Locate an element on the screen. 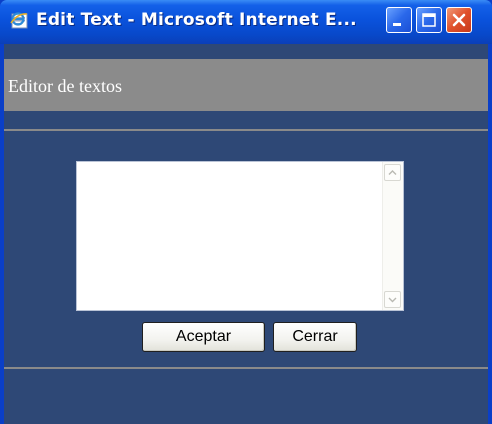 This screenshot has width=492, height=424. maximize-icon is located at coordinates (429, 20).